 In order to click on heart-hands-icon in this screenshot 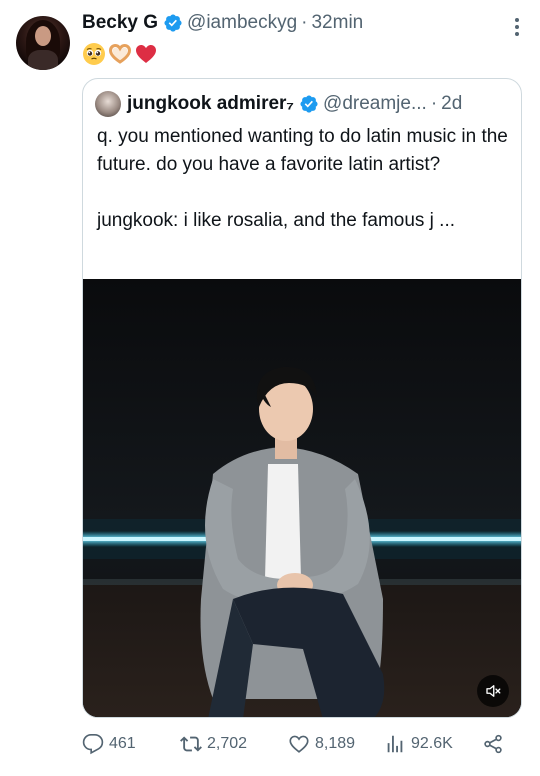, I will do `click(120, 53)`.